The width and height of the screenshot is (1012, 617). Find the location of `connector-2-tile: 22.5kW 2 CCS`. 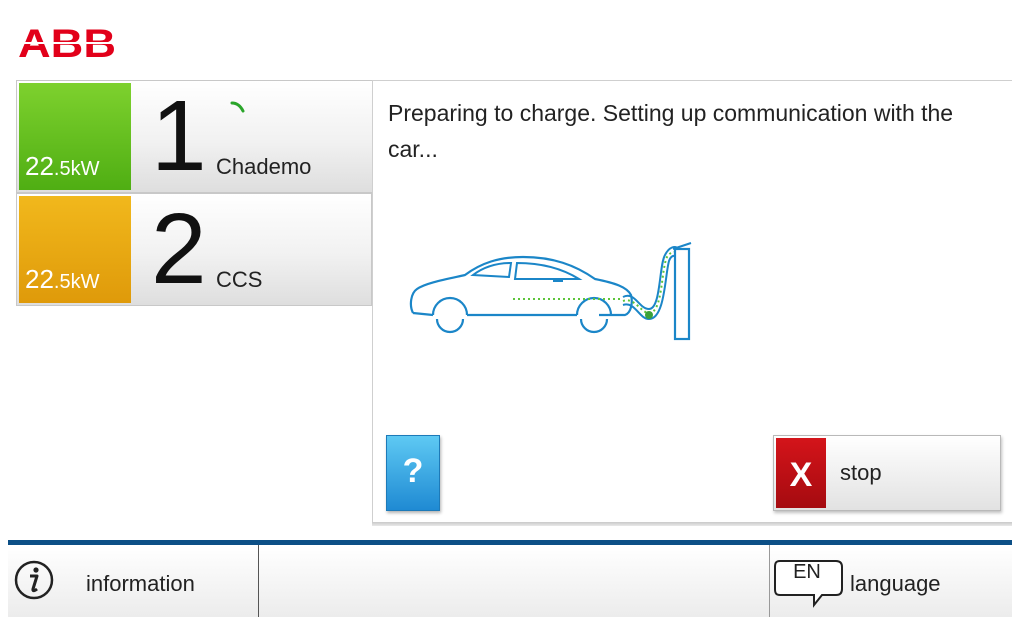

connector-2-tile: 22.5kW 2 CCS is located at coordinates (194, 249).